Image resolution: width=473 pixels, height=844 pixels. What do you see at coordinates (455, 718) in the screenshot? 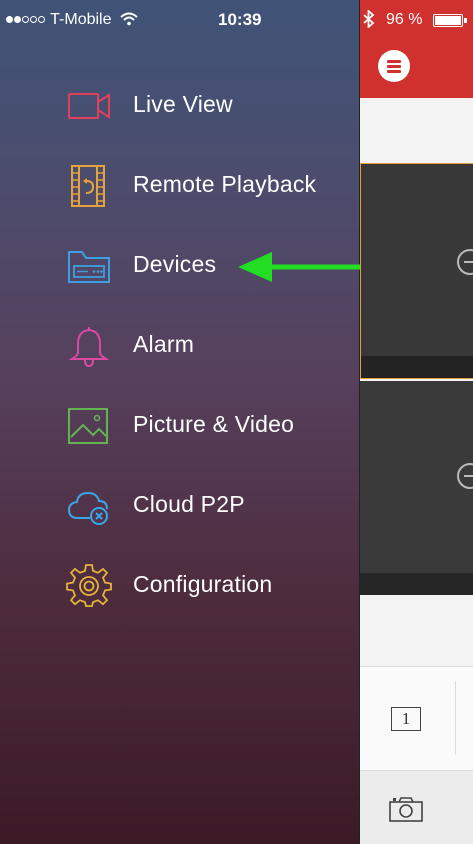
I see `toolbar-divider` at bounding box center [455, 718].